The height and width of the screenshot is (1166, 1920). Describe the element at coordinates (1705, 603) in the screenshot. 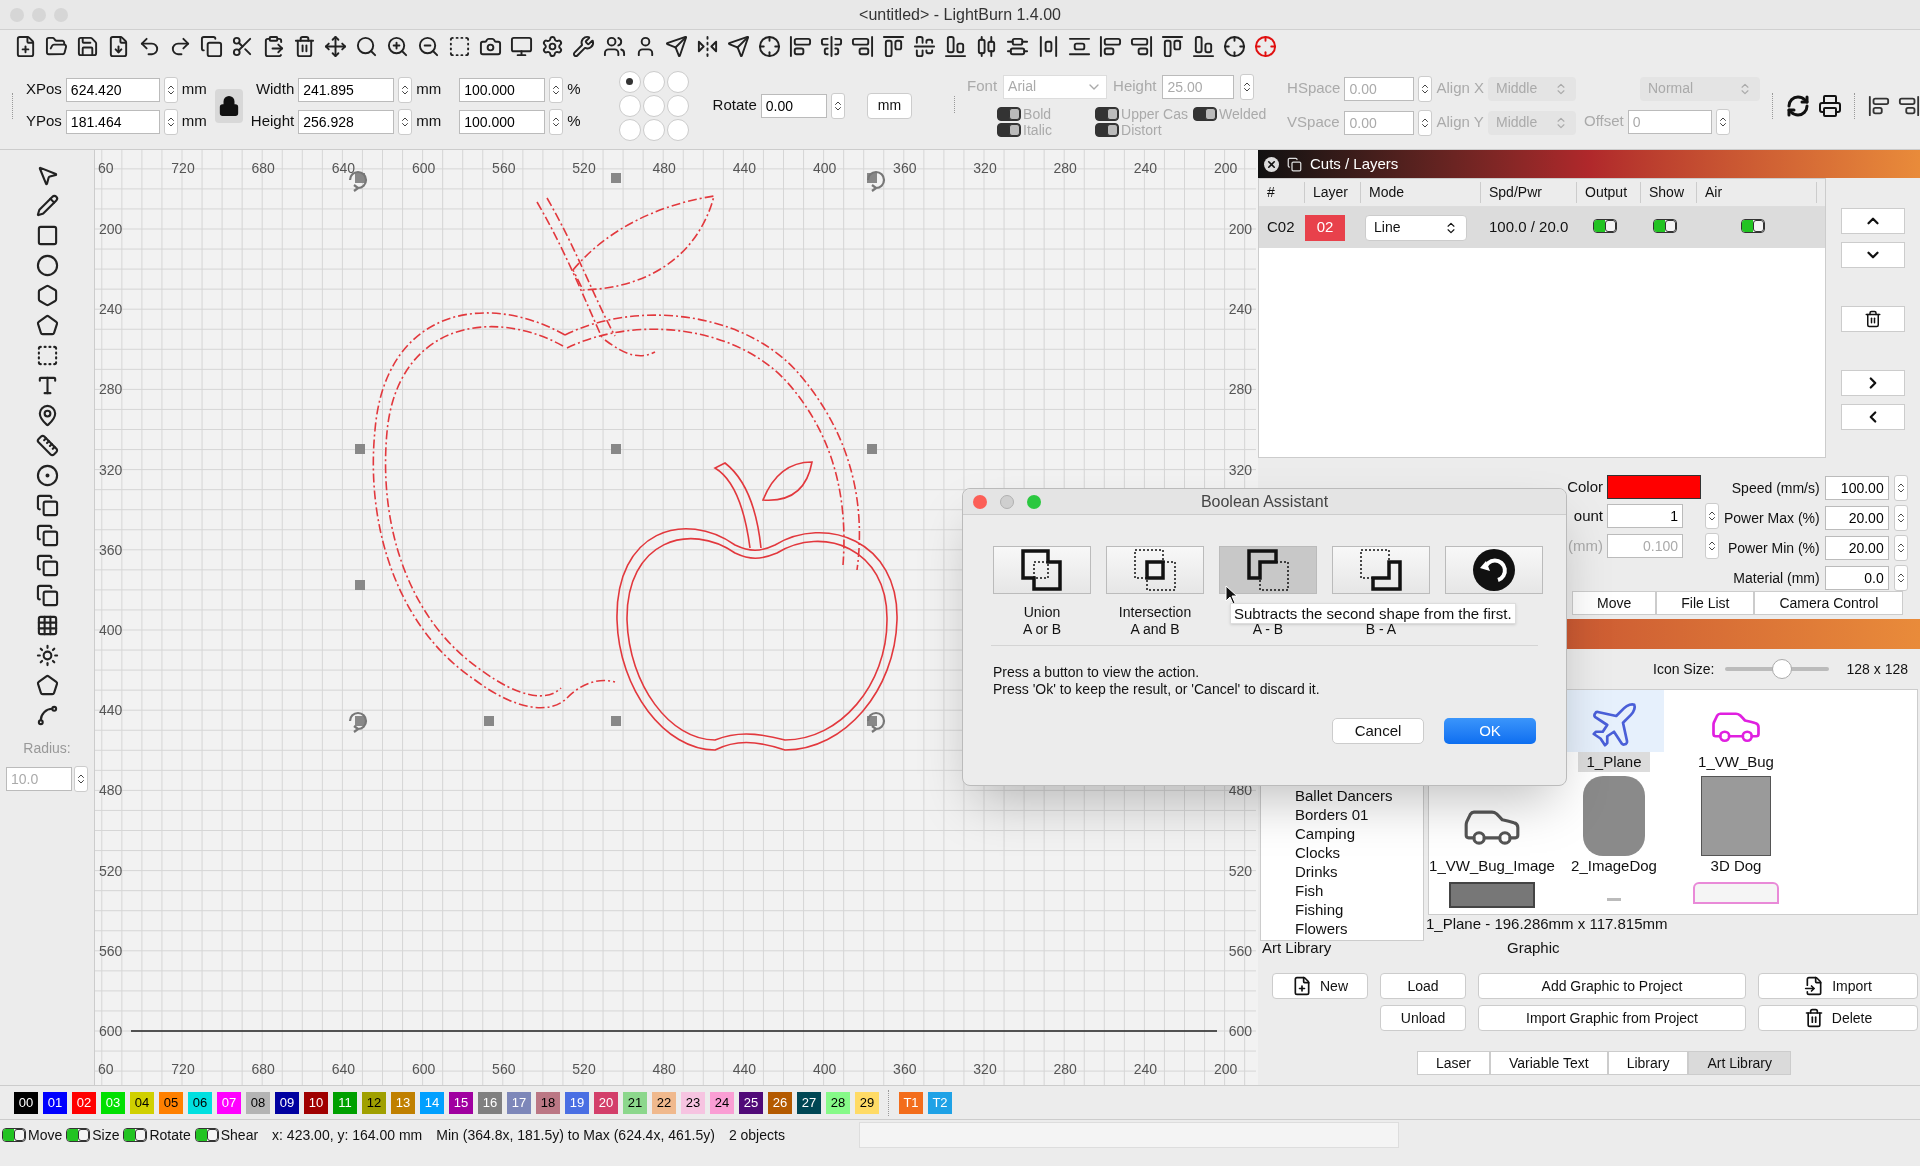

I see `panel-tab: File List` at that location.